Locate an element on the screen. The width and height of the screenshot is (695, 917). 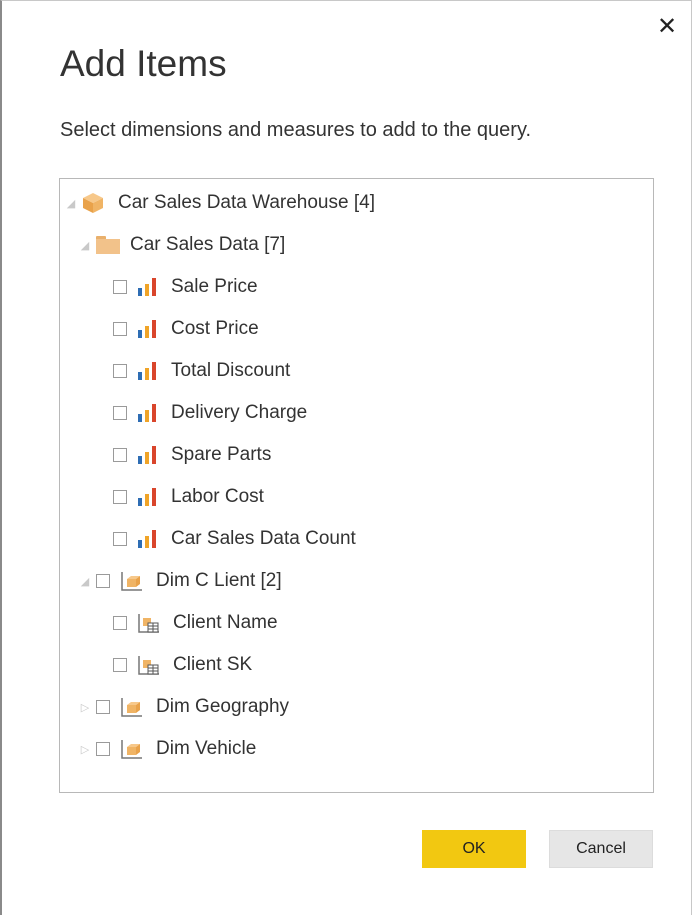
measure-item: Cost Price is located at coordinates (186, 329).